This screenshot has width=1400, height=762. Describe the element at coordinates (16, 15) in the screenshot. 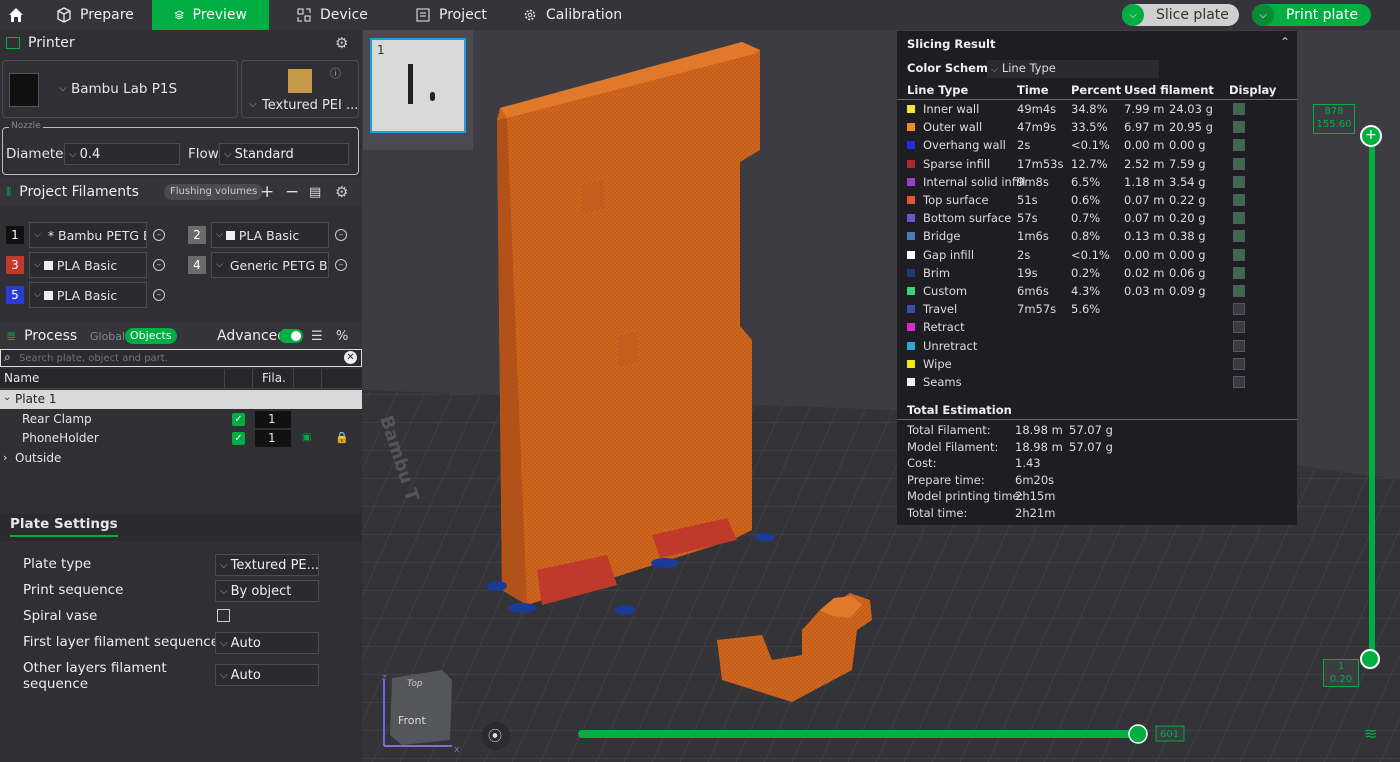

I see `home-icon` at that location.